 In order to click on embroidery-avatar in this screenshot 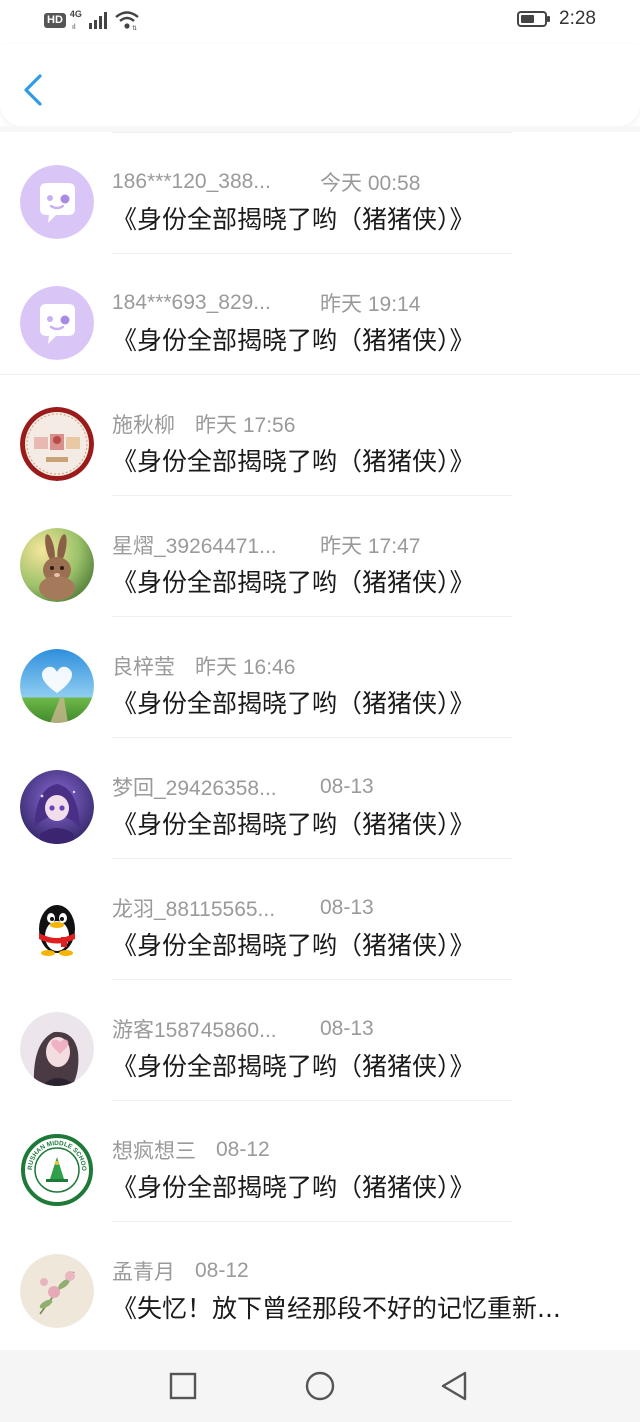, I will do `click(57, 444)`.